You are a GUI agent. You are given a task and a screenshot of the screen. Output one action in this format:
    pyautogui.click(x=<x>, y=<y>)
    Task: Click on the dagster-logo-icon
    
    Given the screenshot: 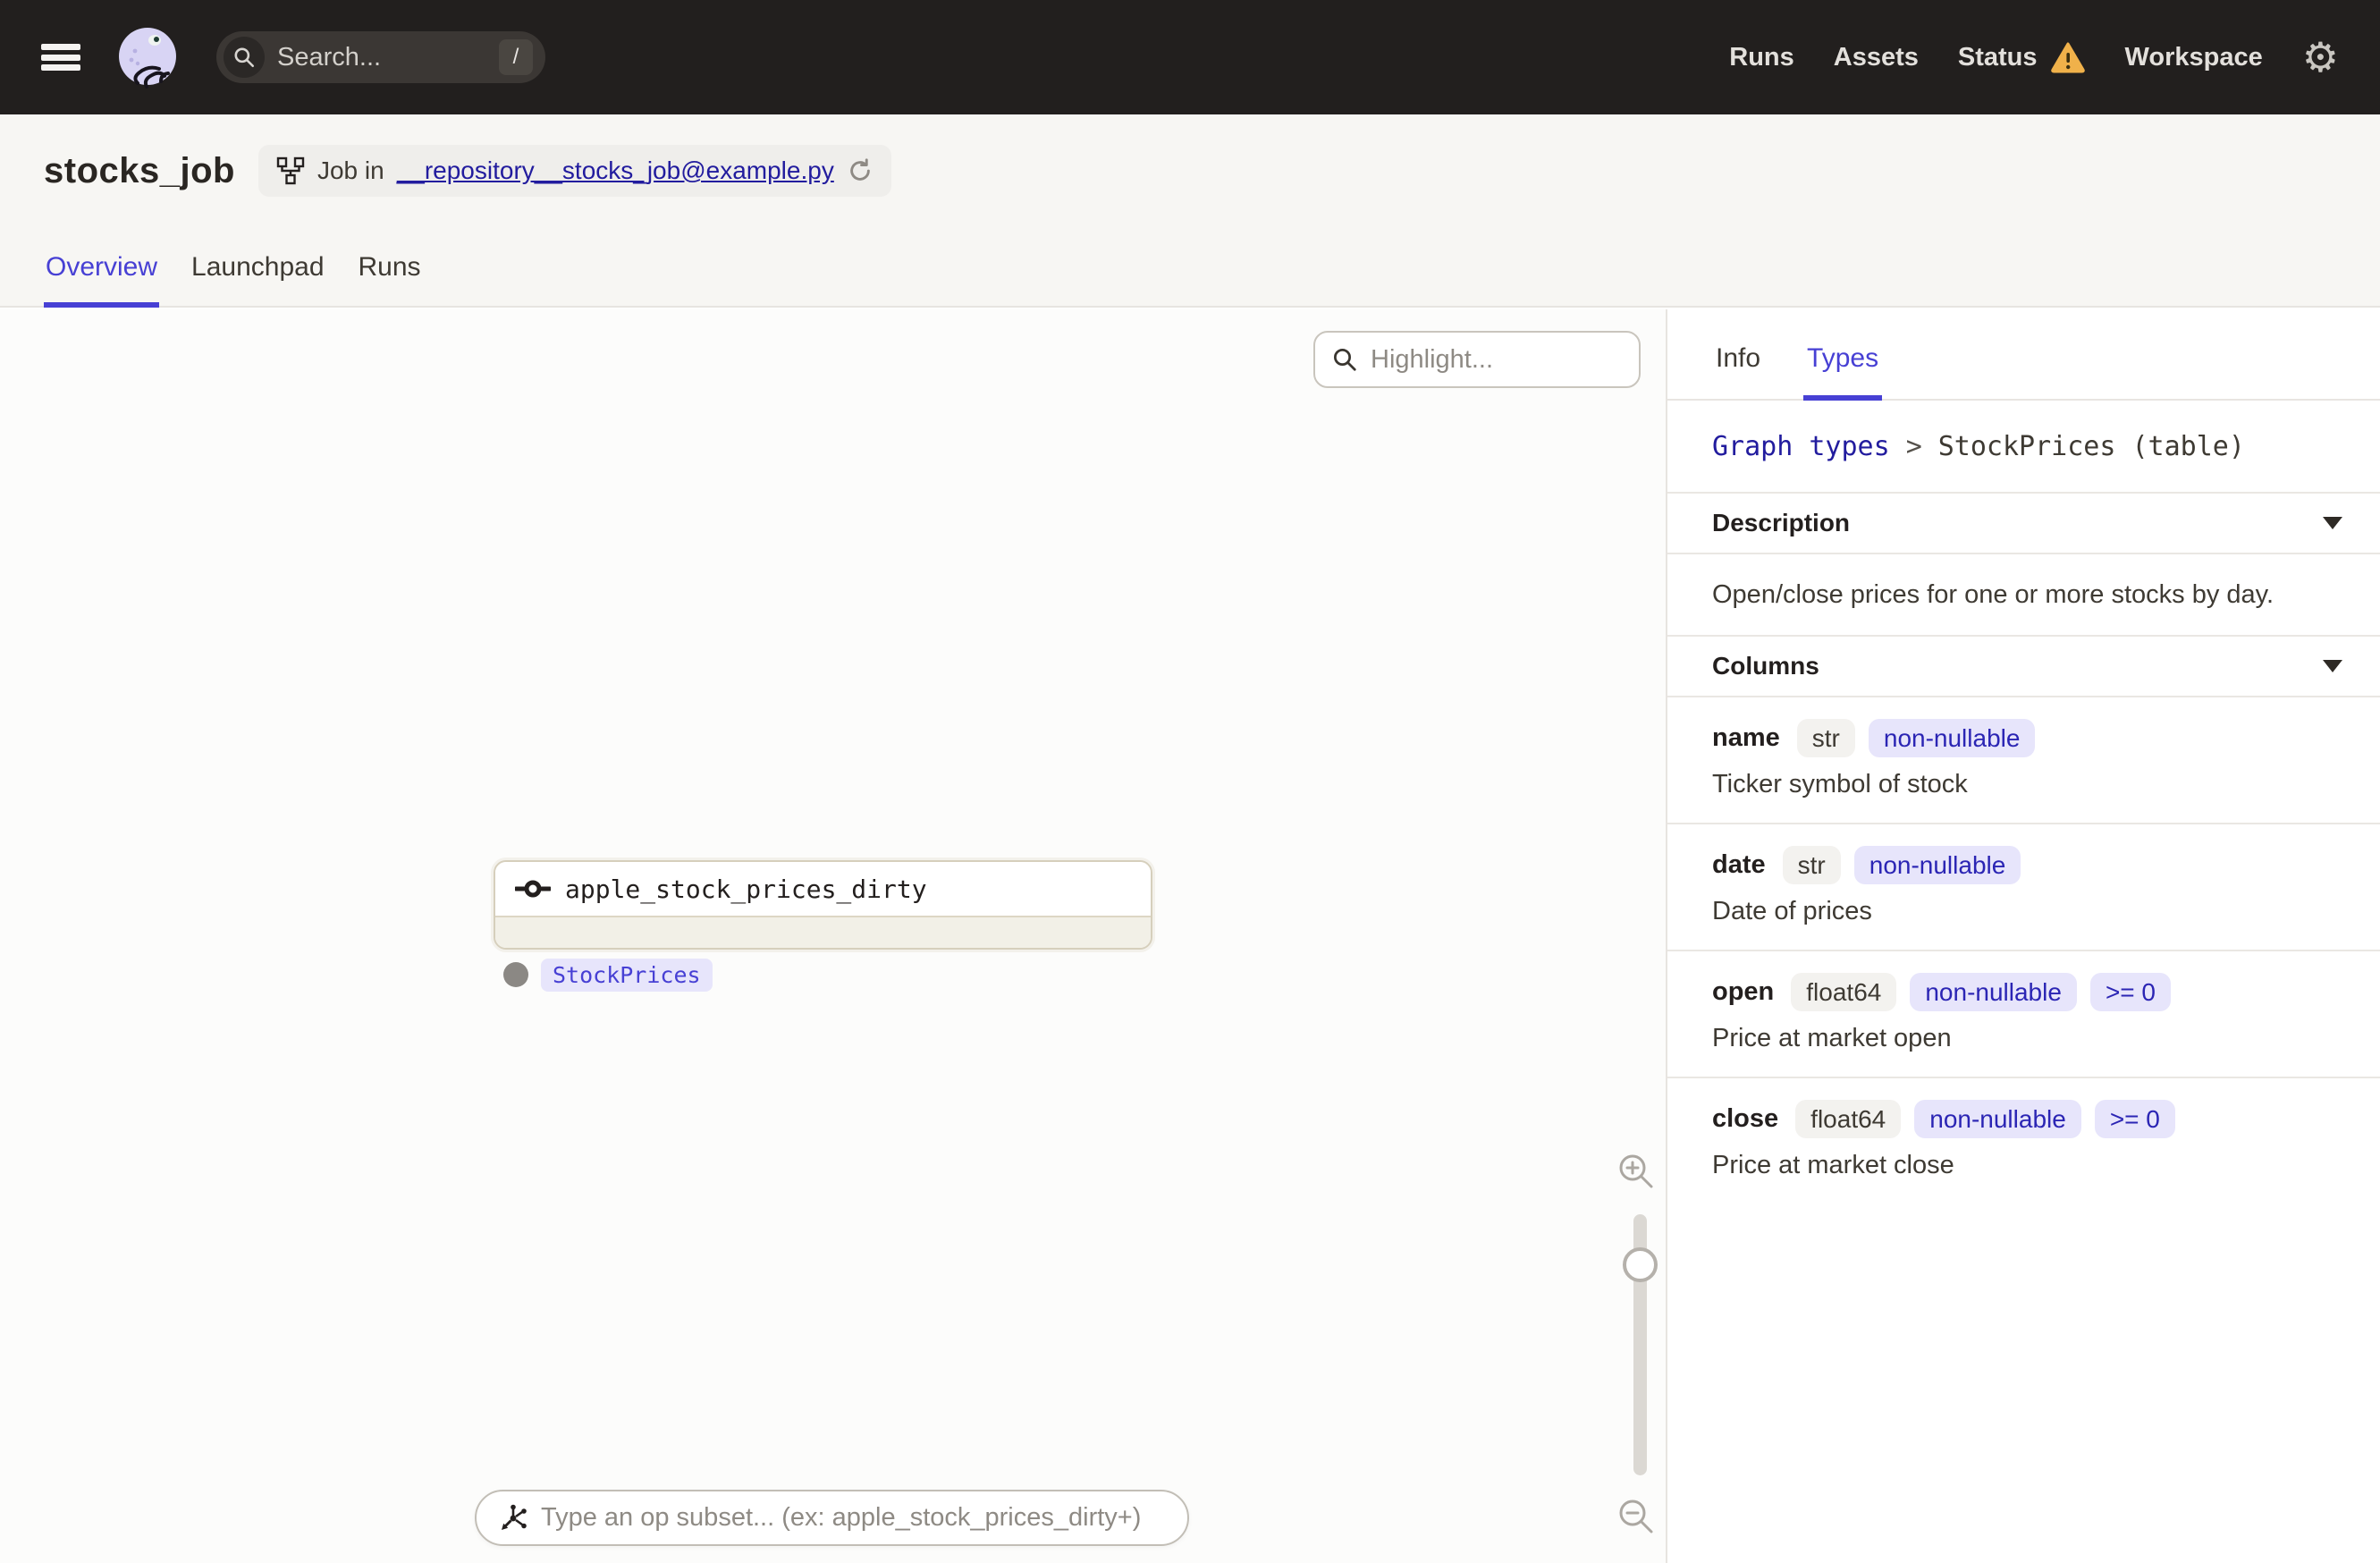 What is the action you would take?
    pyautogui.click(x=148, y=57)
    